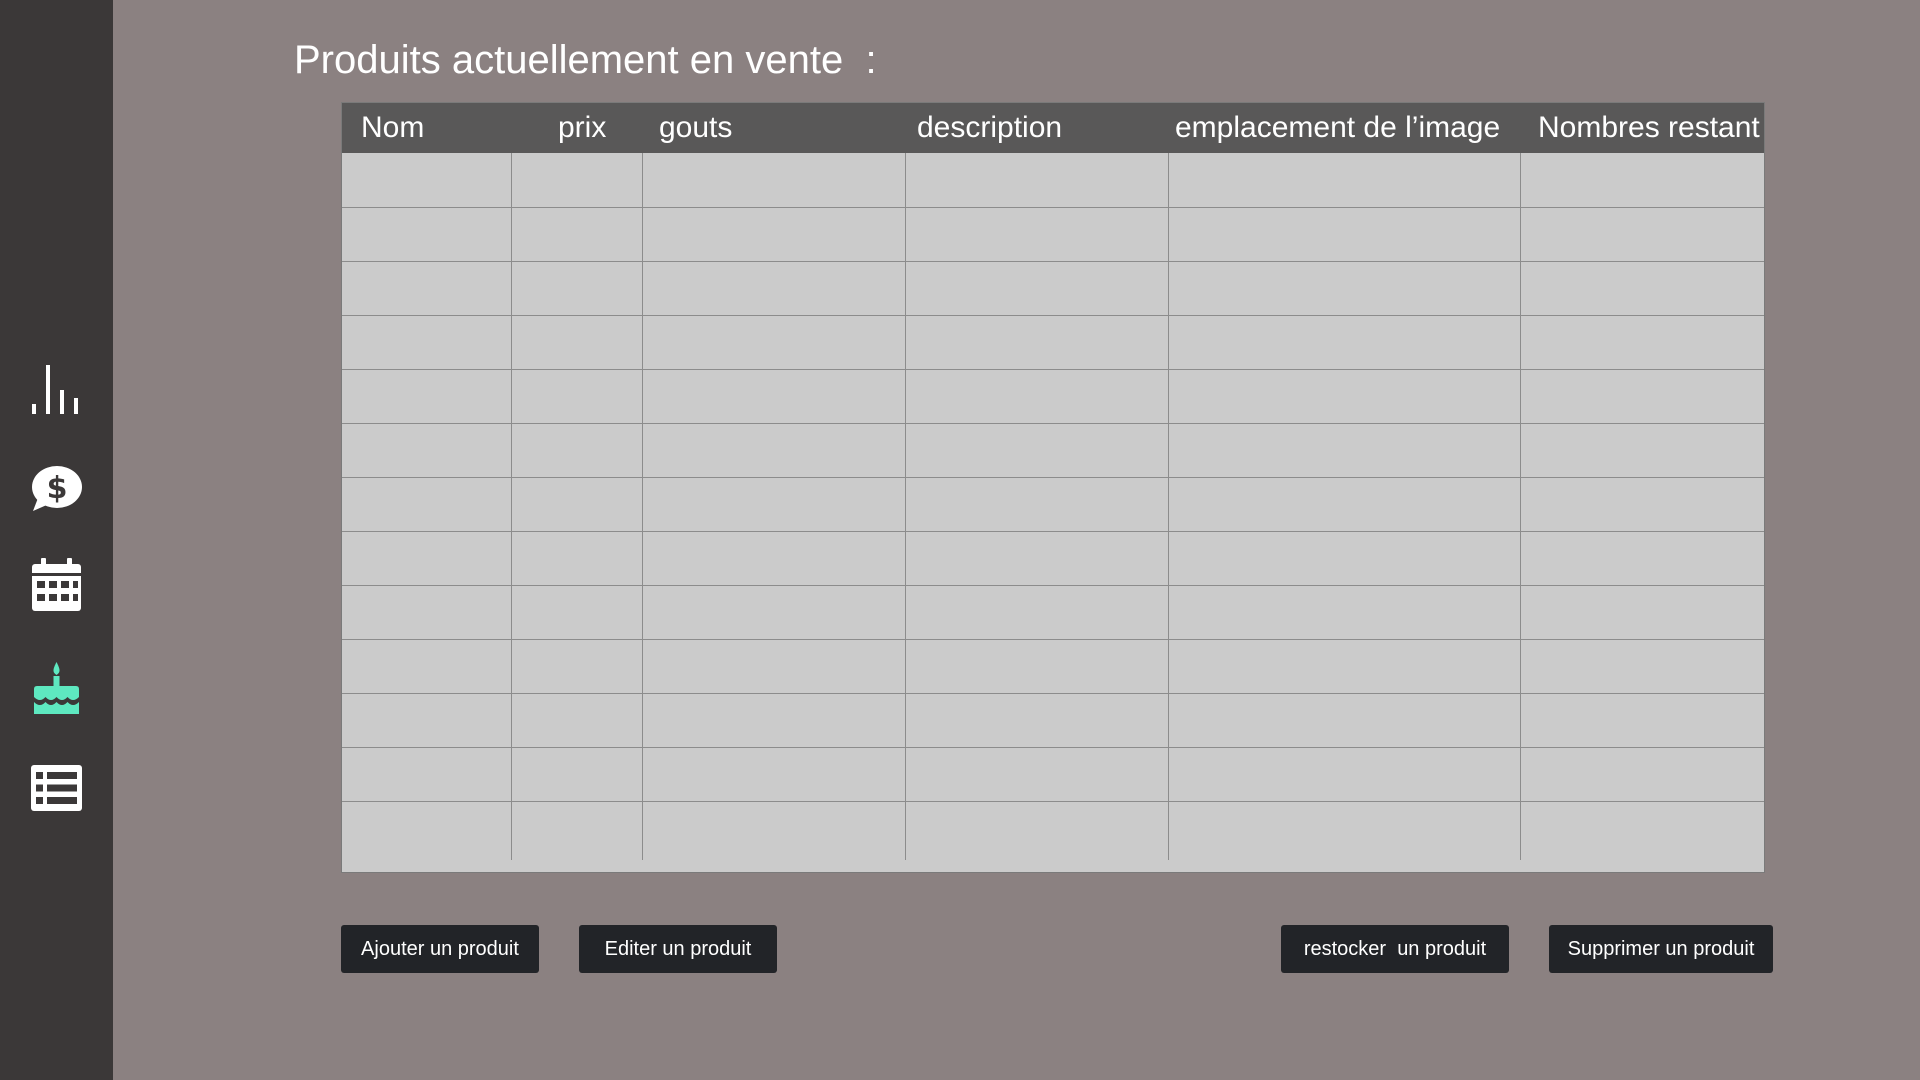 This screenshot has height=1080, width=1920. Describe the element at coordinates (1344, 128) in the screenshot. I see `column-header-emplacement-image: emplacement de l’image` at that location.